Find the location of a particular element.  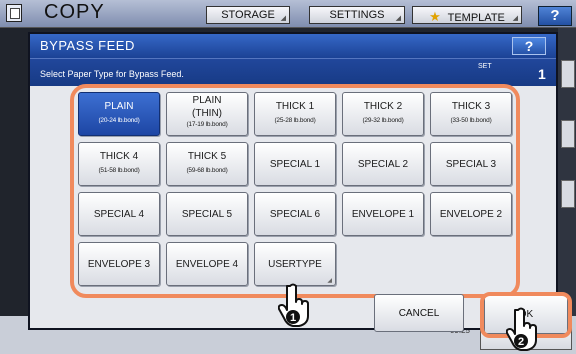

paper-type-thick-5-button: THICK 5 (59-68 lb.bond) is located at coordinates (207, 164).